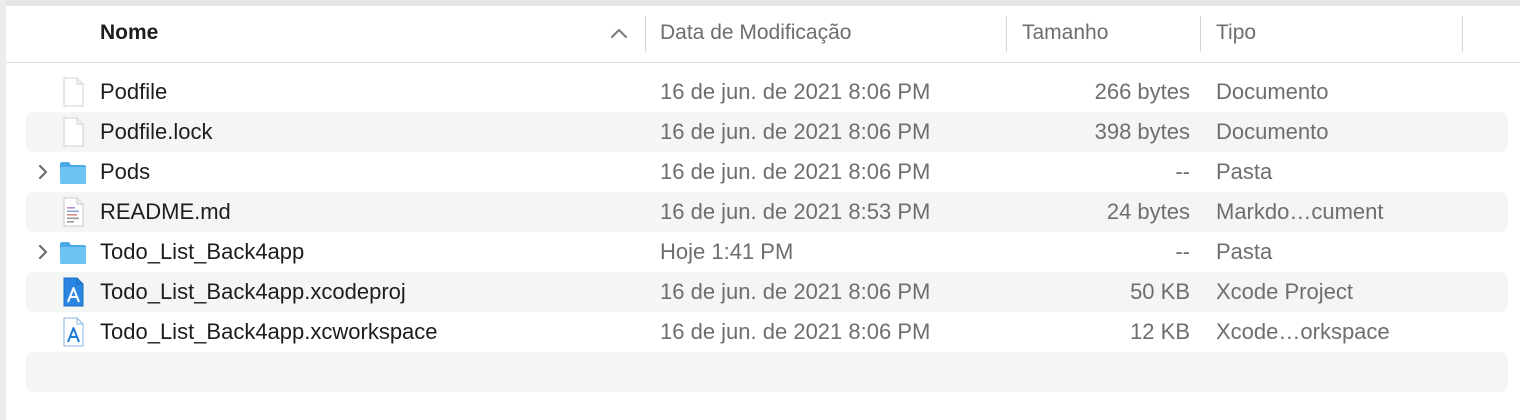 The image size is (1520, 420). I want to click on file-kind: Xcode Project, so click(1284, 291).